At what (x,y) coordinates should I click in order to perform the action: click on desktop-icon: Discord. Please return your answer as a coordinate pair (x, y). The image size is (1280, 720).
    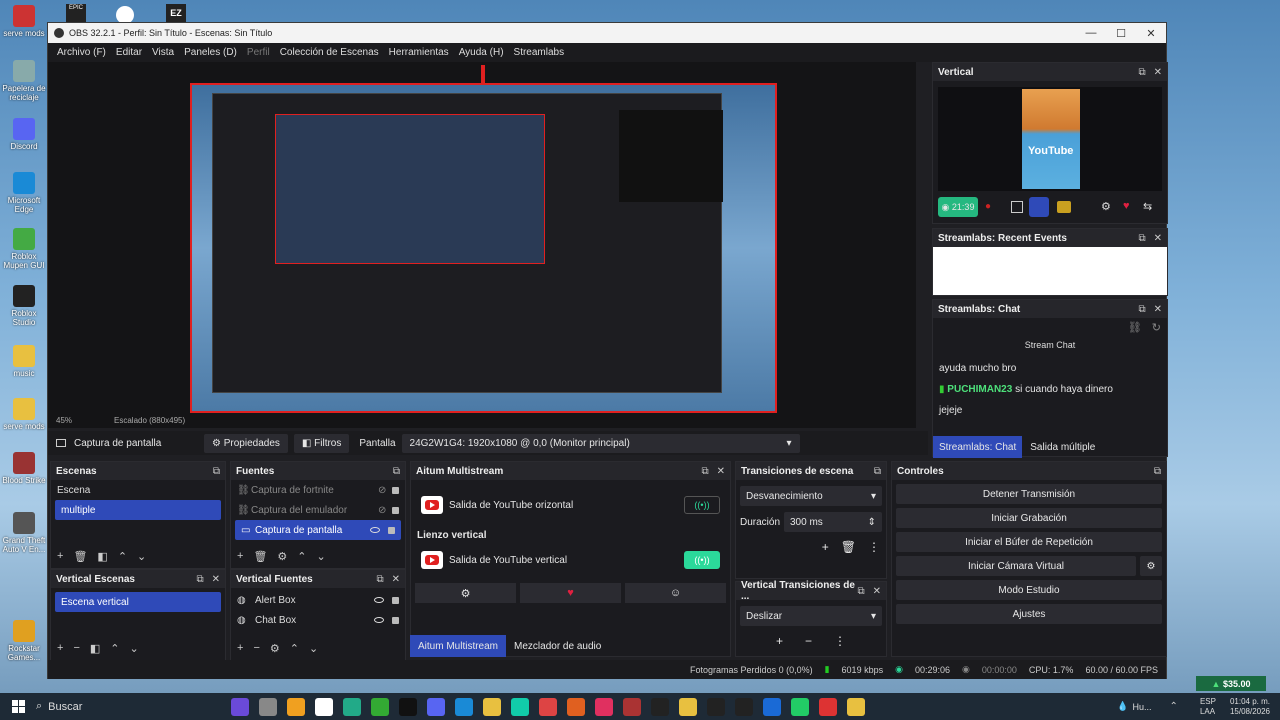
    Looking at the image, I should click on (24, 134).